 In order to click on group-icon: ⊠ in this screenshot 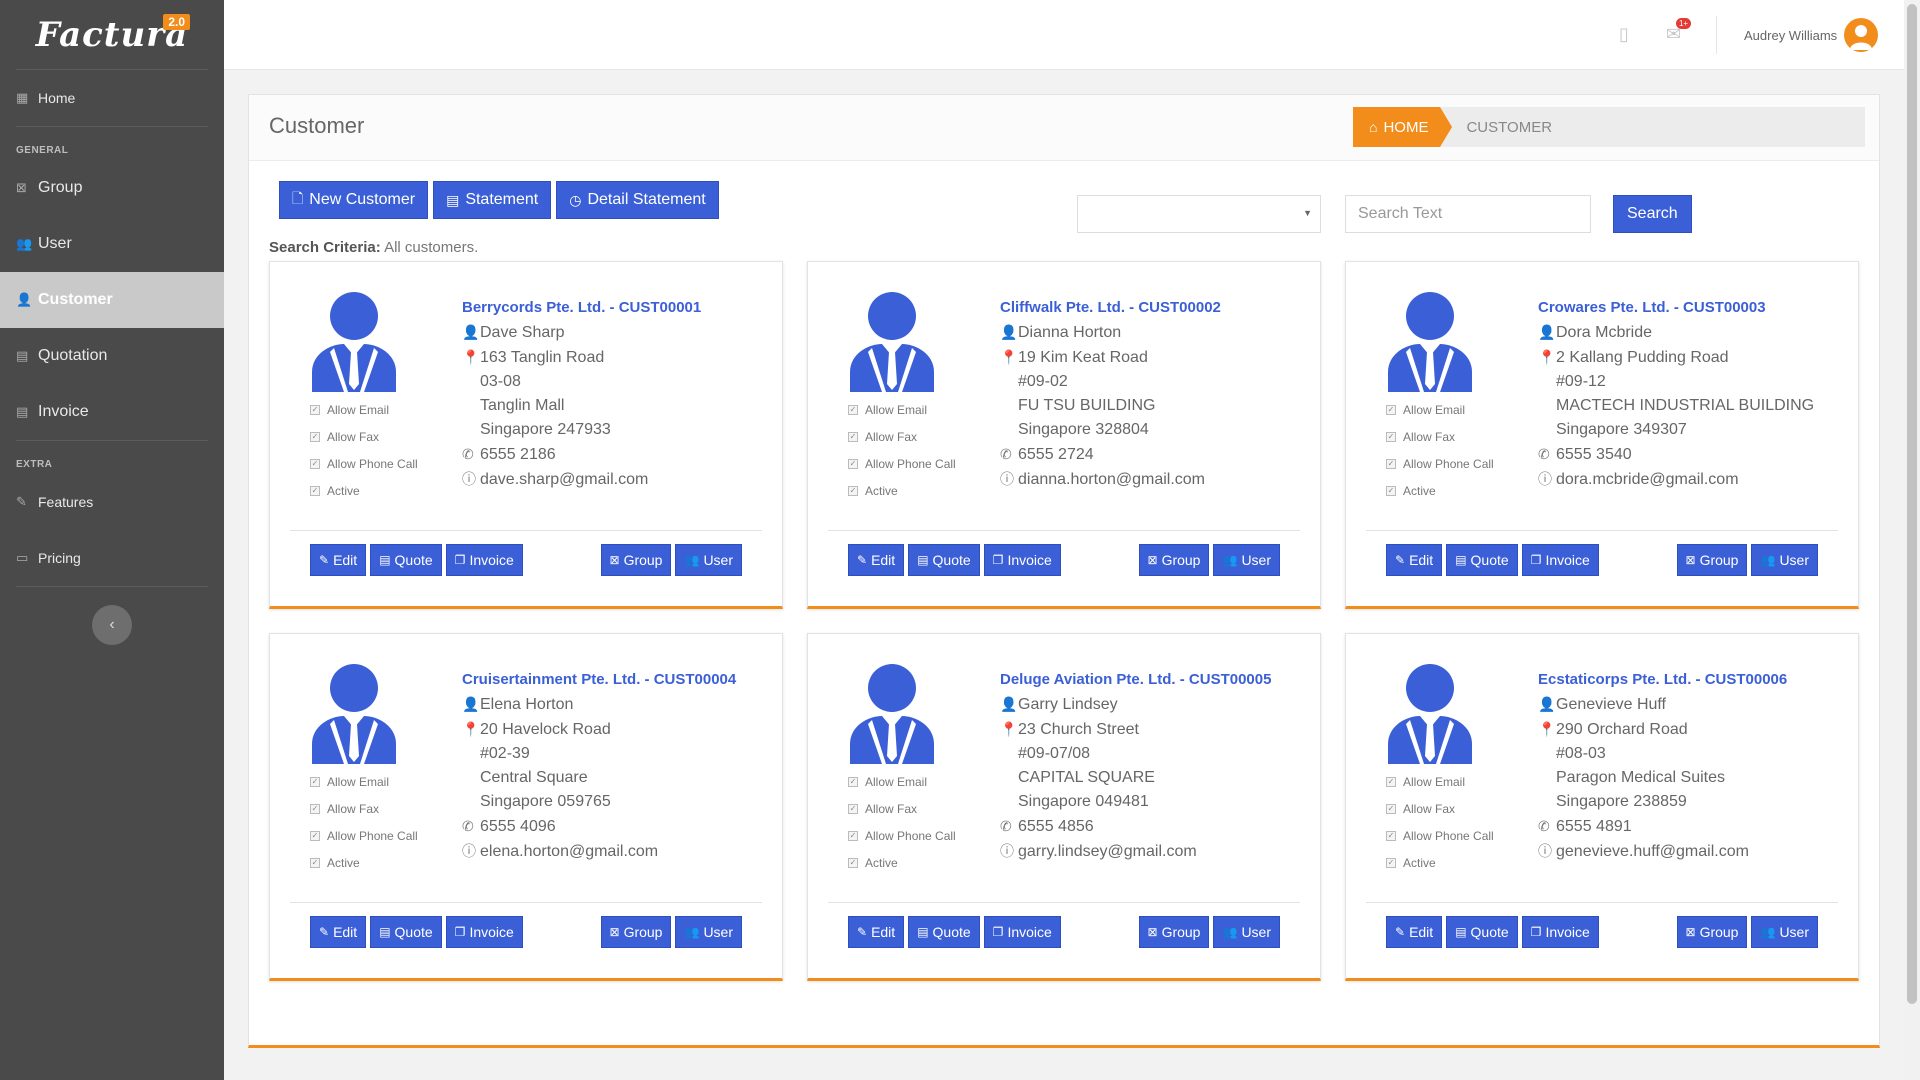, I will do `click(1152, 932)`.